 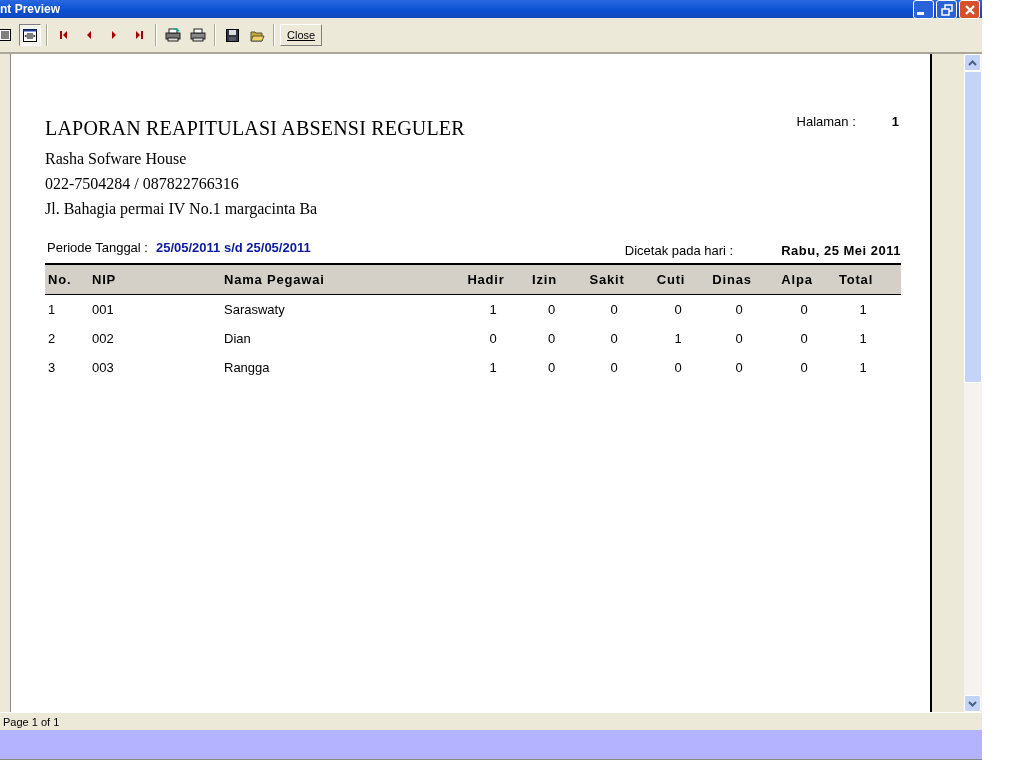 What do you see at coordinates (142, 184) in the screenshot?
I see `company-info: 022-7504284 / 087822766316` at bounding box center [142, 184].